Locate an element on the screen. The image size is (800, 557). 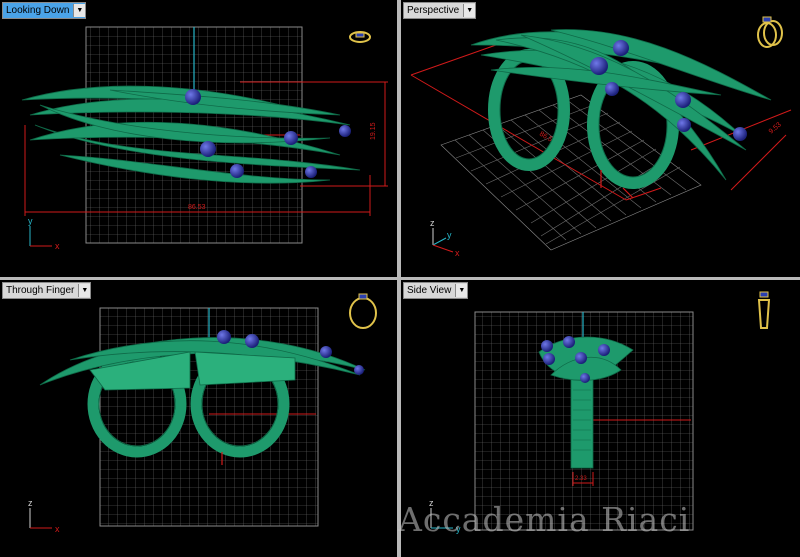
ring-view-icon is located at coordinates (770, 32).